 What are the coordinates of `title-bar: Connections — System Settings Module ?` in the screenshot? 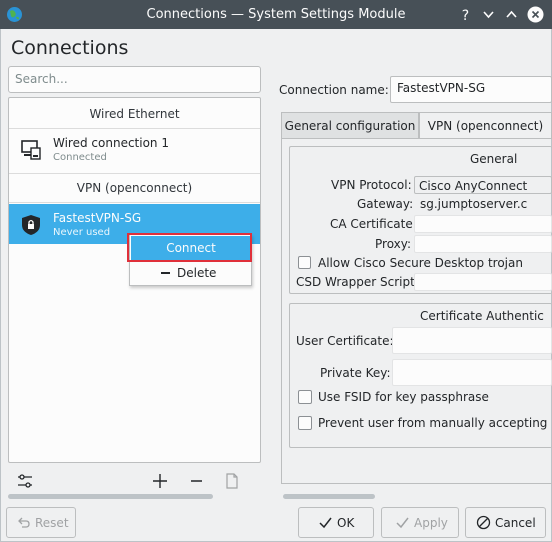 It's located at (276, 14).